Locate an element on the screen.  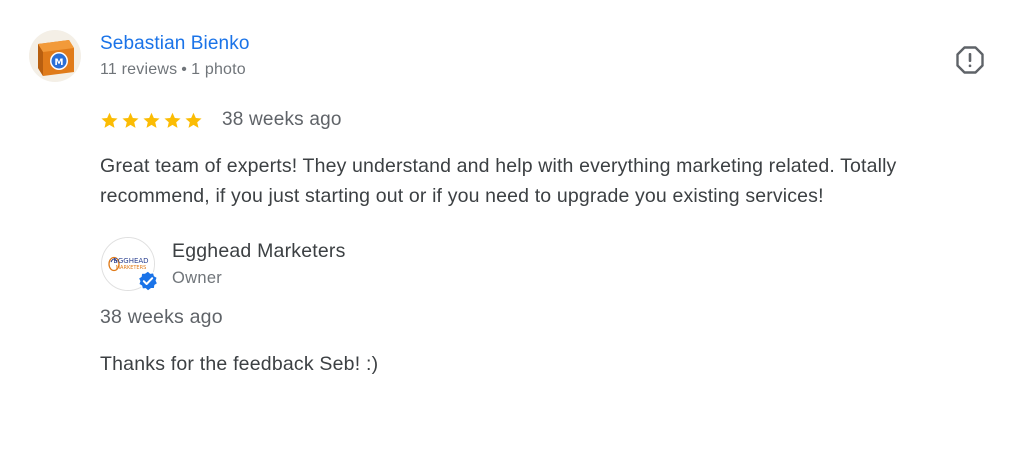
response-date: 38 weeks ago is located at coordinates (161, 317).